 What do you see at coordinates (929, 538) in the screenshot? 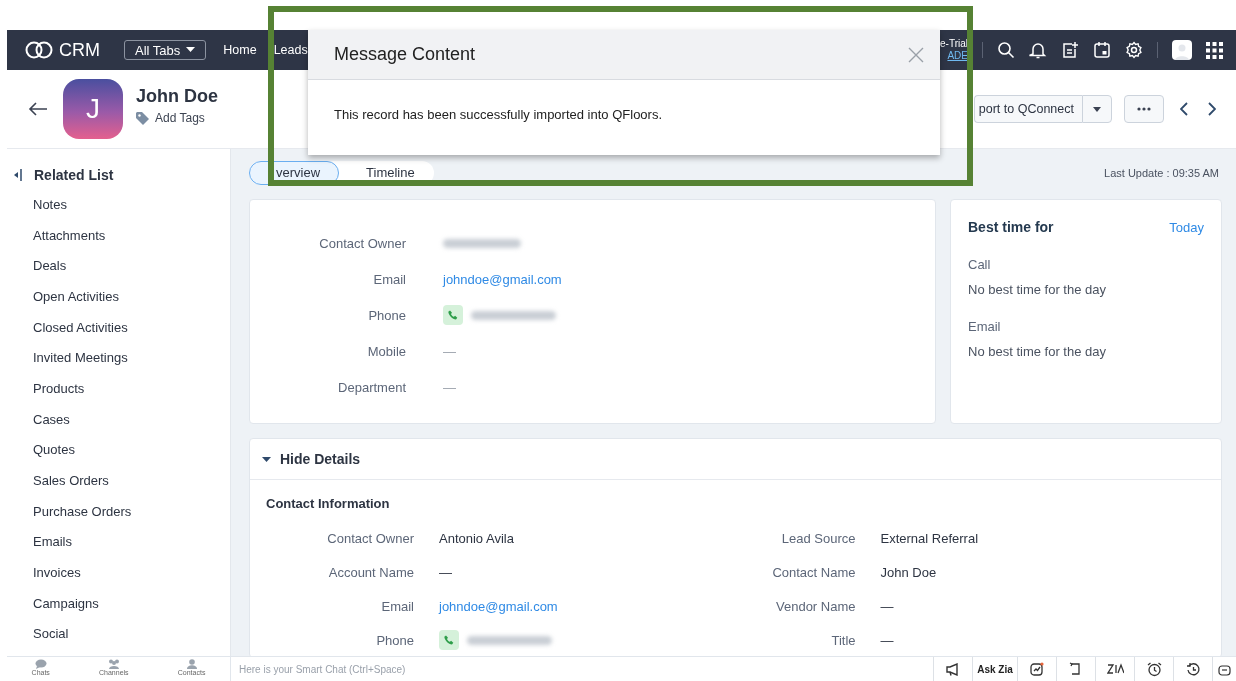
I see `field-value: External Referral` at bounding box center [929, 538].